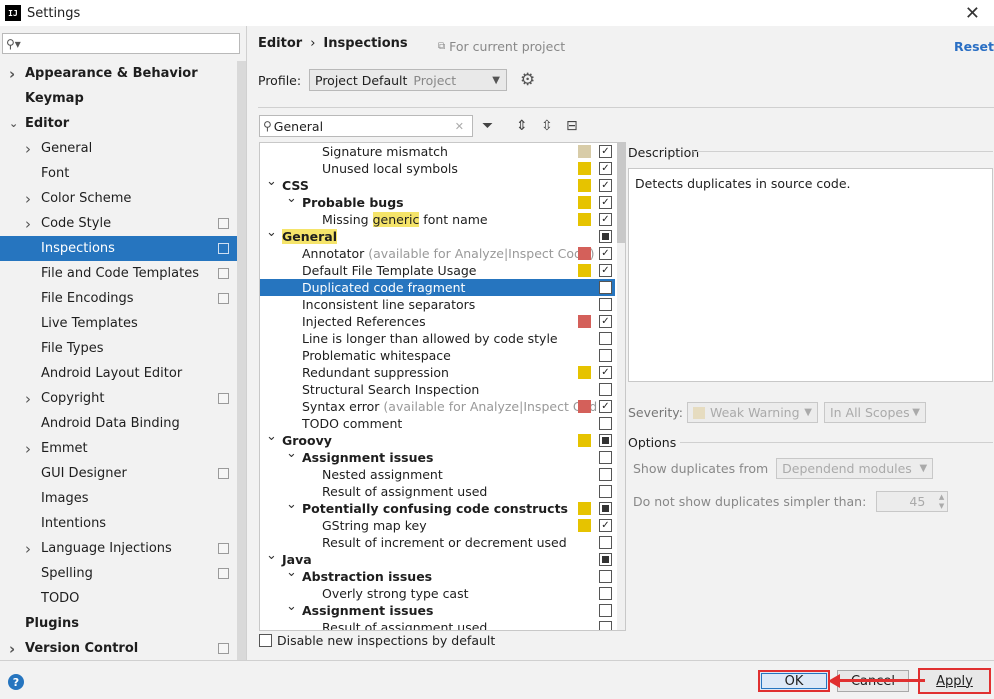 The height and width of the screenshot is (699, 994). What do you see at coordinates (572, 126) in the screenshot?
I see `reset-to-default-icon: ⊟` at bounding box center [572, 126].